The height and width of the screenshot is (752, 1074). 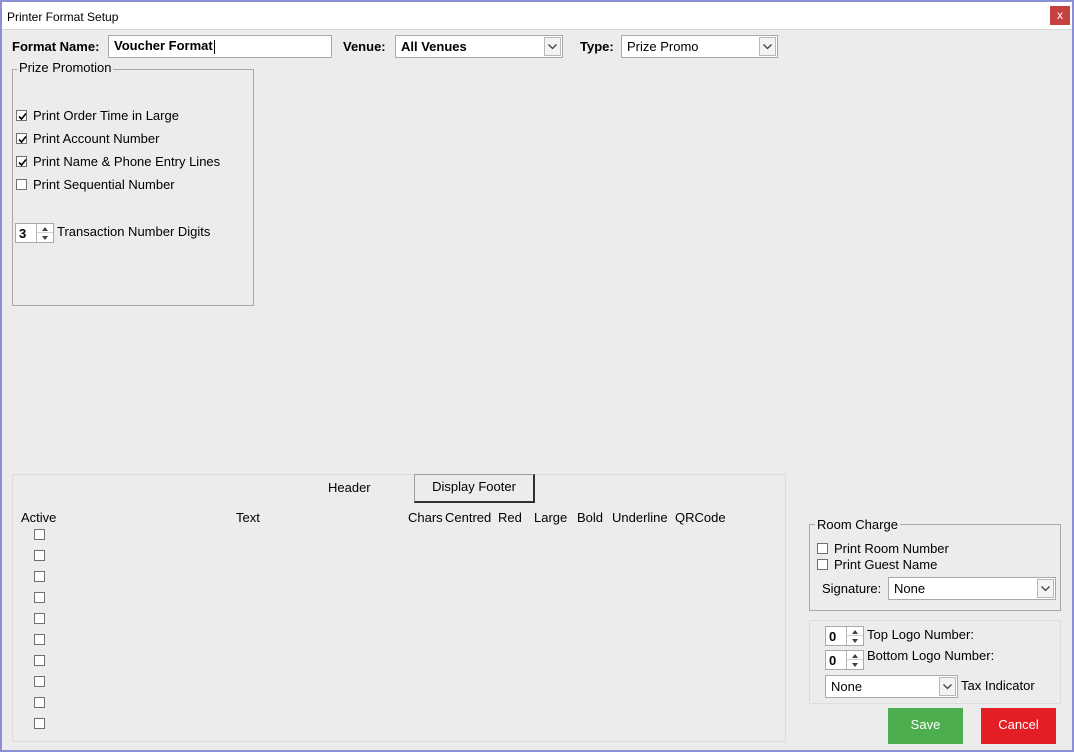 What do you see at coordinates (833, 660) in the screenshot?
I see `bottom-logo-value: 0` at bounding box center [833, 660].